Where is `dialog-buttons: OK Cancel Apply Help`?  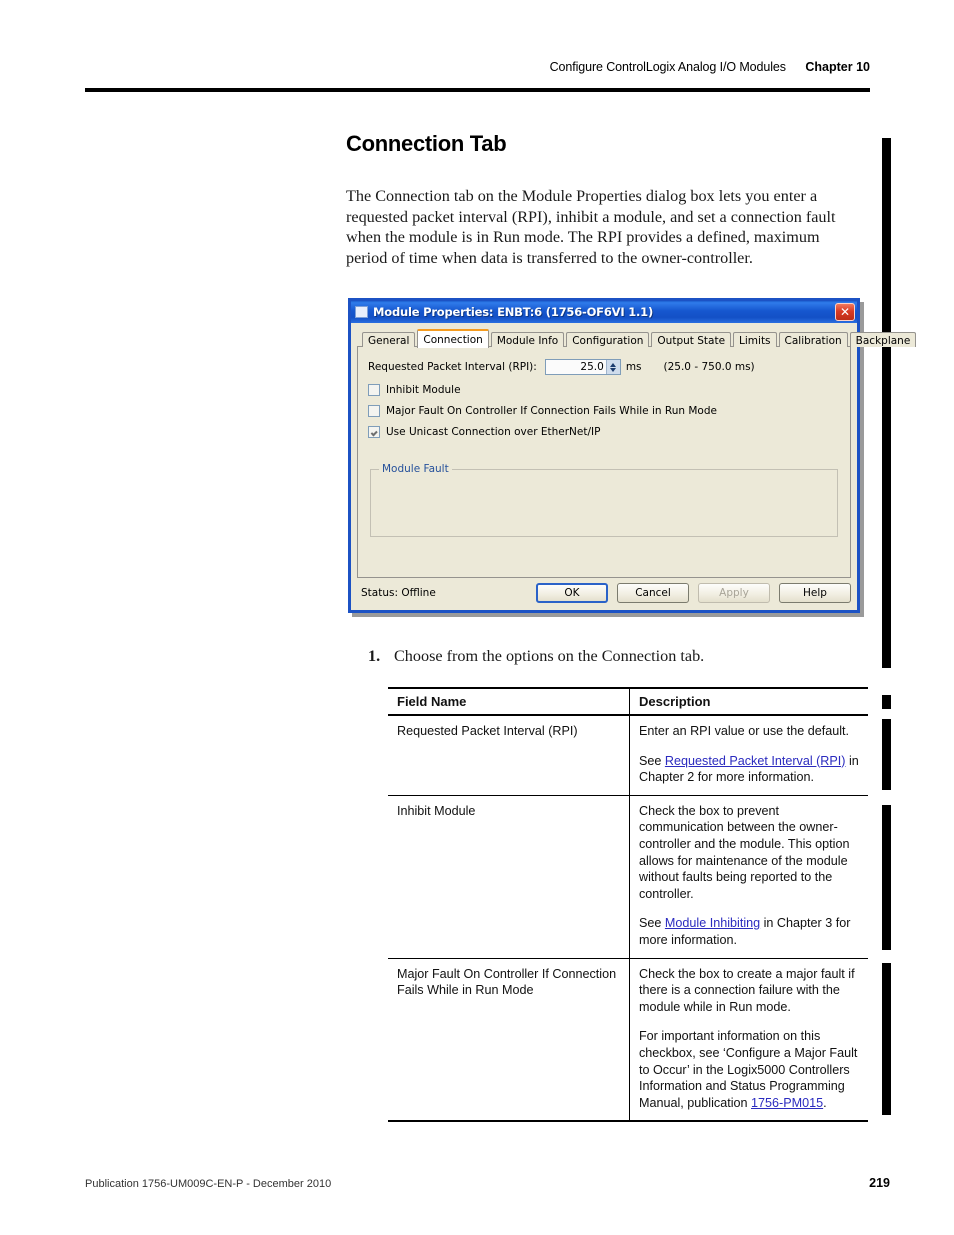 dialog-buttons: OK Cancel Apply Help is located at coordinates (693, 593).